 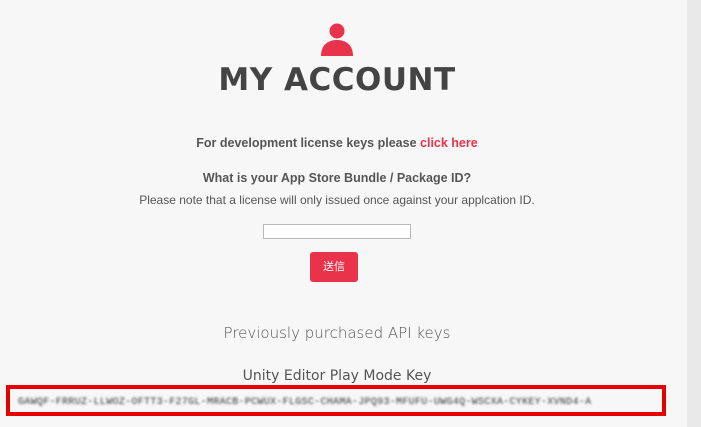 What do you see at coordinates (449, 143) in the screenshot?
I see `dev-license-link: click here` at bounding box center [449, 143].